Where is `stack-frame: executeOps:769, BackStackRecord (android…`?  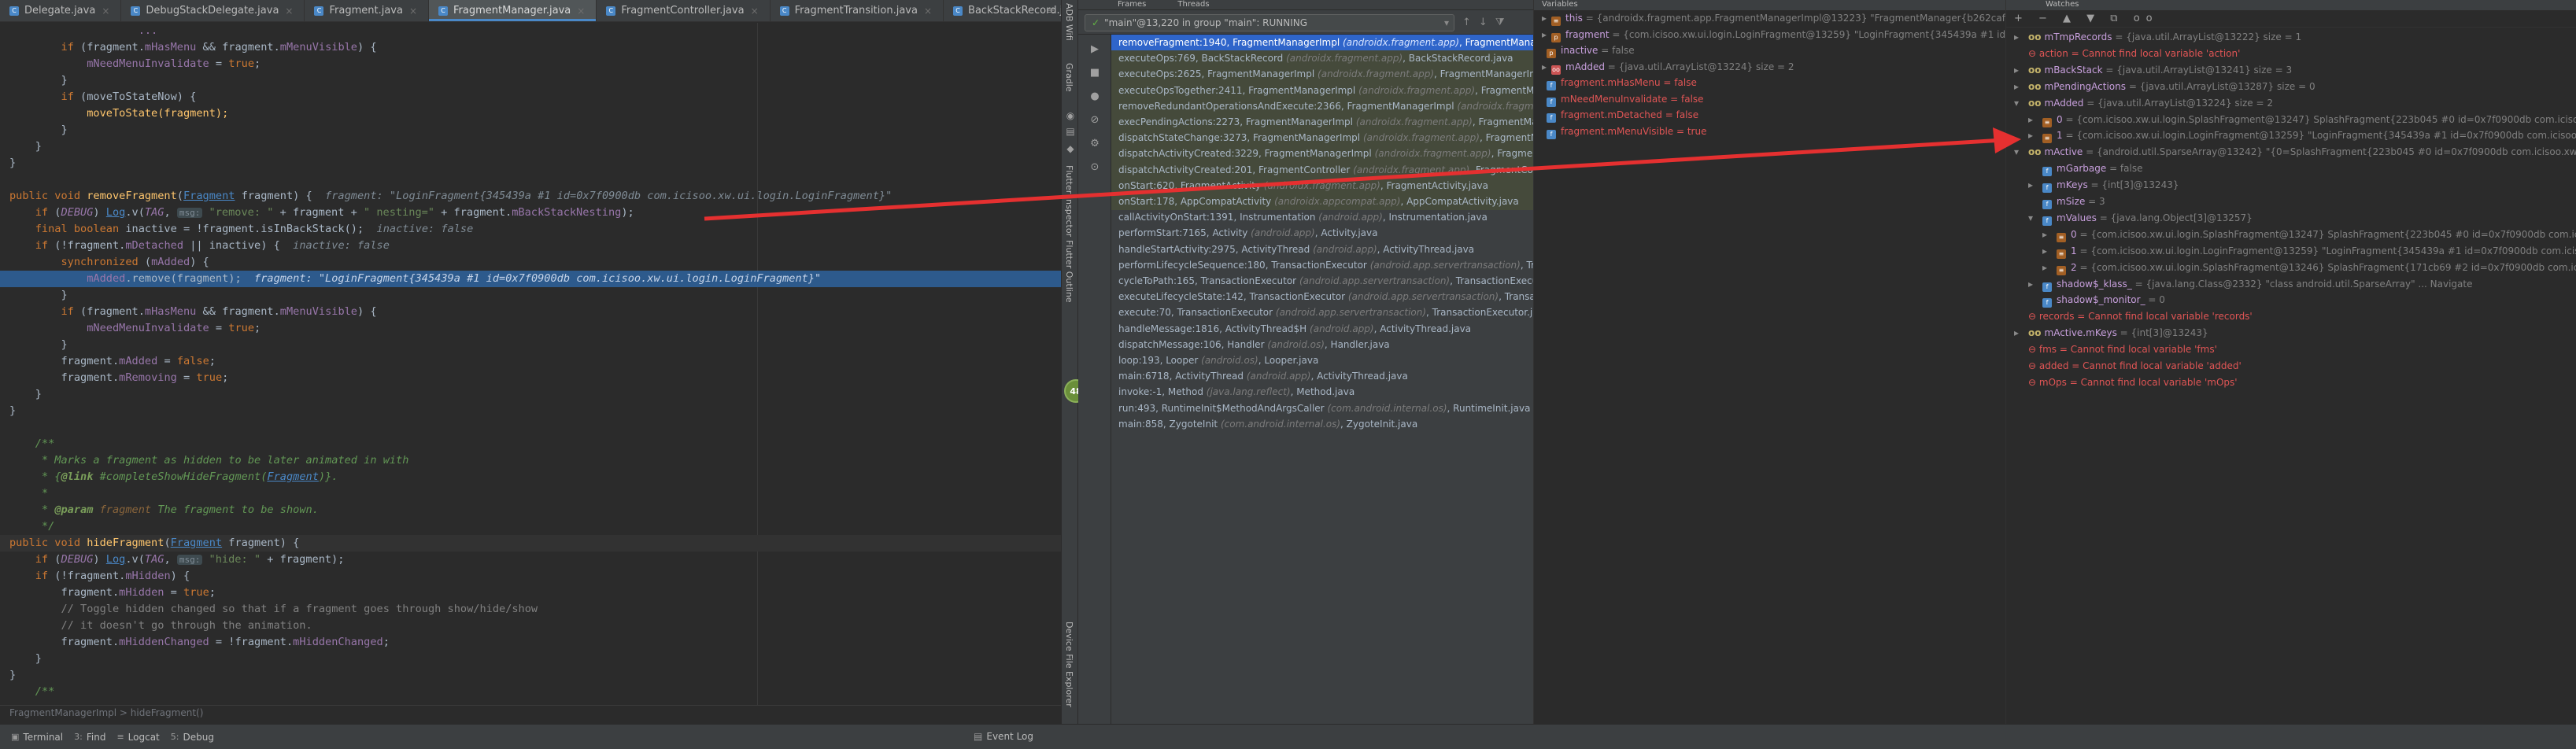
stack-frame: executeOps:769, BackStackRecord (android… is located at coordinates (1322, 59).